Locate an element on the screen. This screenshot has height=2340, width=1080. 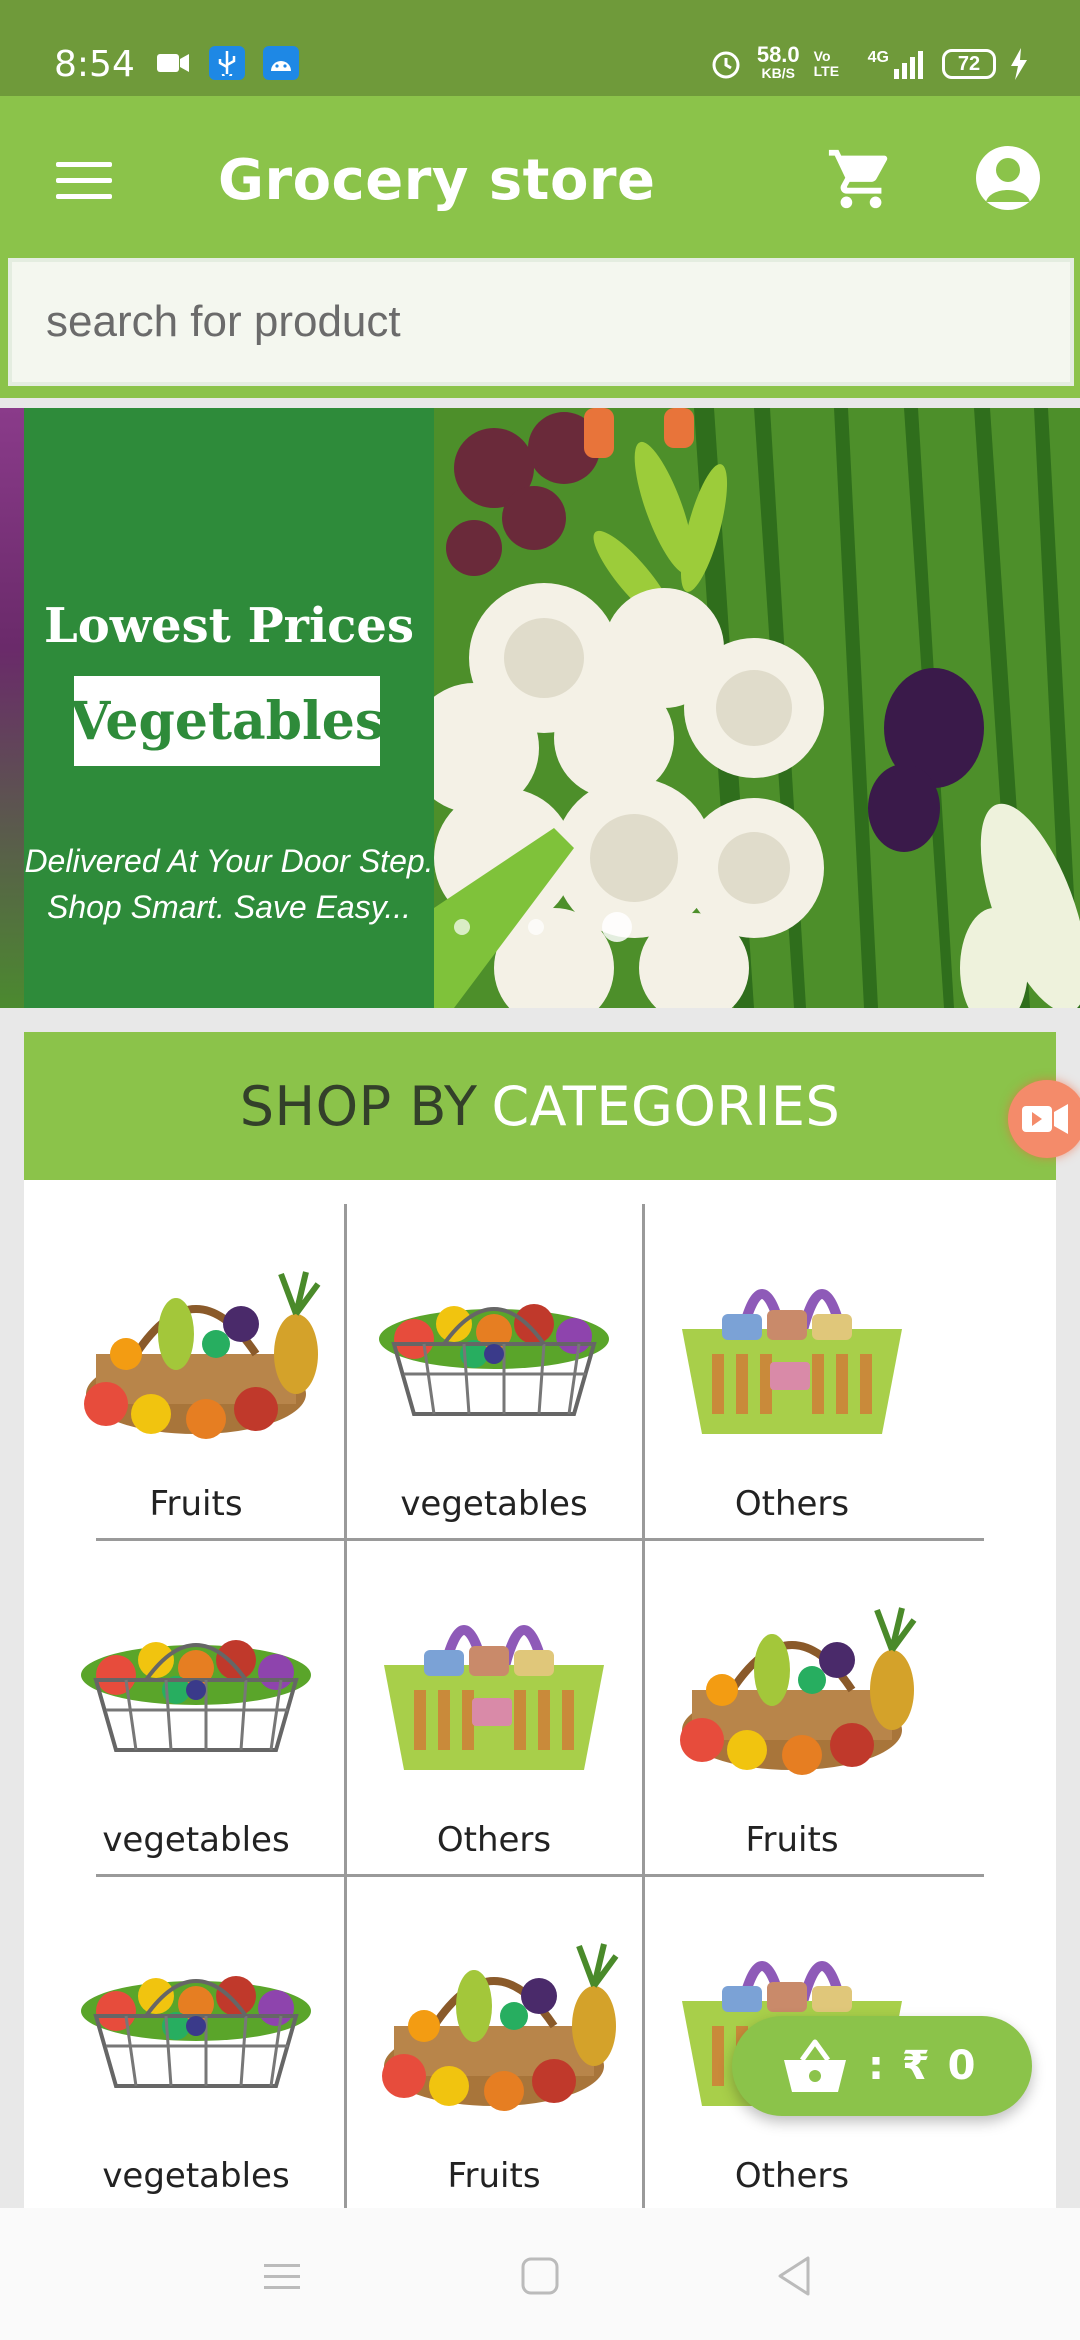
nav-back-icon is located at coordinates (794, 2276).